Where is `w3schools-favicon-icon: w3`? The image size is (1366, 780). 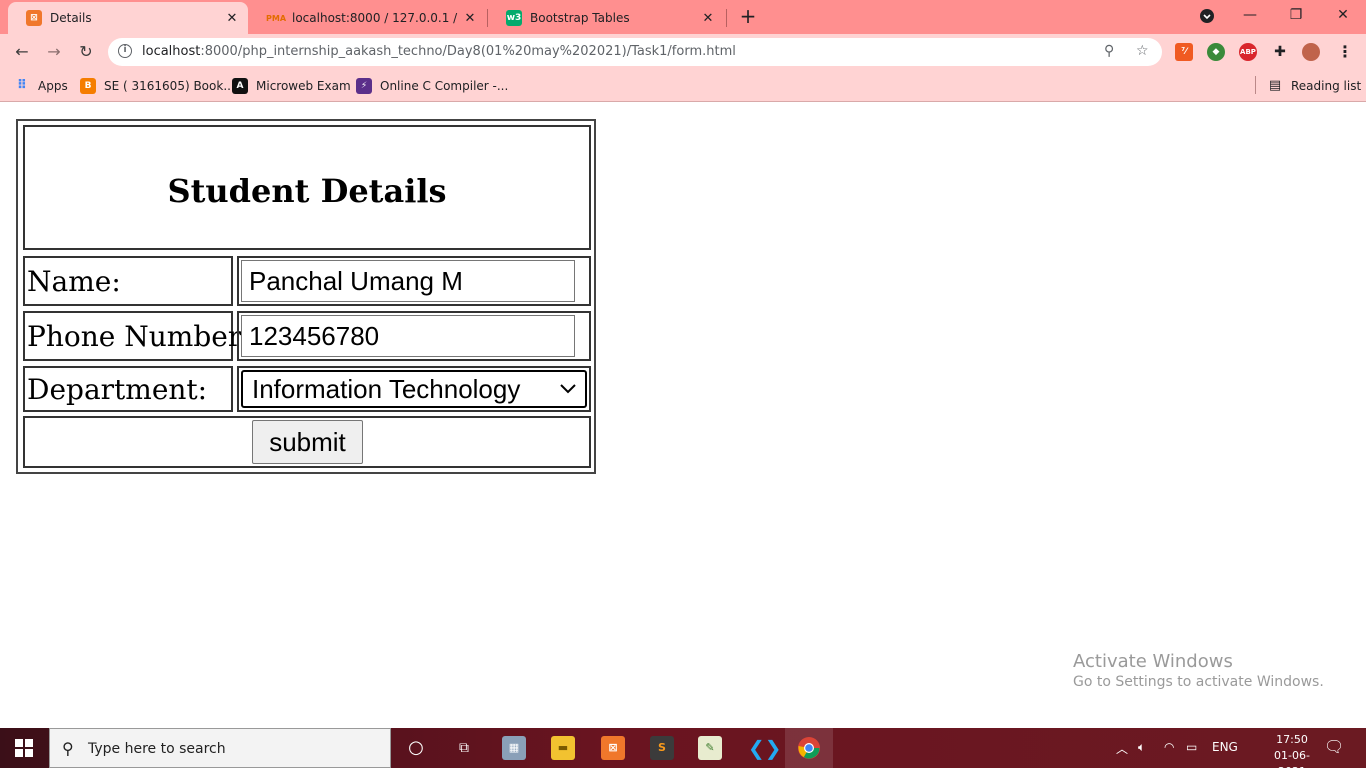
w3schools-favicon-icon: w3 is located at coordinates (514, 18).